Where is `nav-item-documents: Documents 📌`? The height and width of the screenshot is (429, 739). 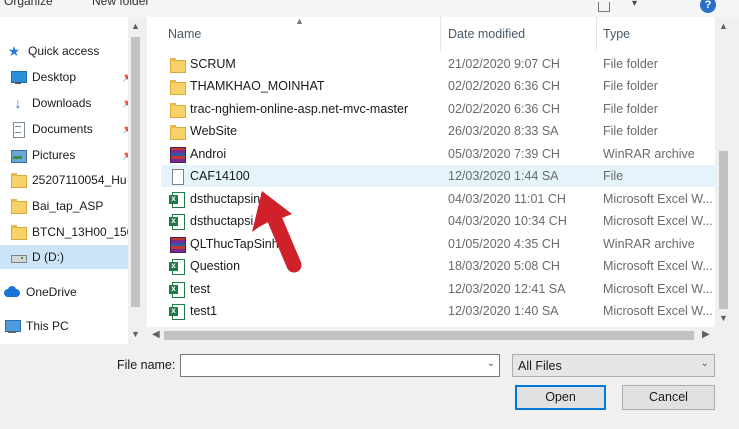 nav-item-documents: Documents 📌 is located at coordinates (74, 129).